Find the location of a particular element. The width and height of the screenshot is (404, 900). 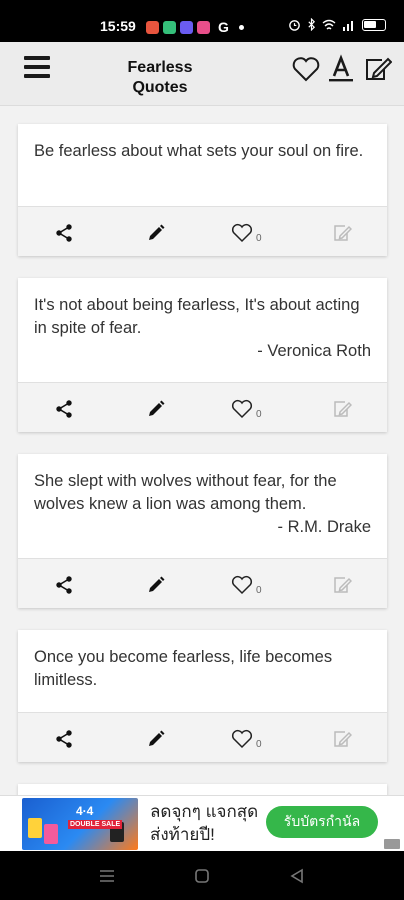

favorites-heart-icon is located at coordinates (306, 69).